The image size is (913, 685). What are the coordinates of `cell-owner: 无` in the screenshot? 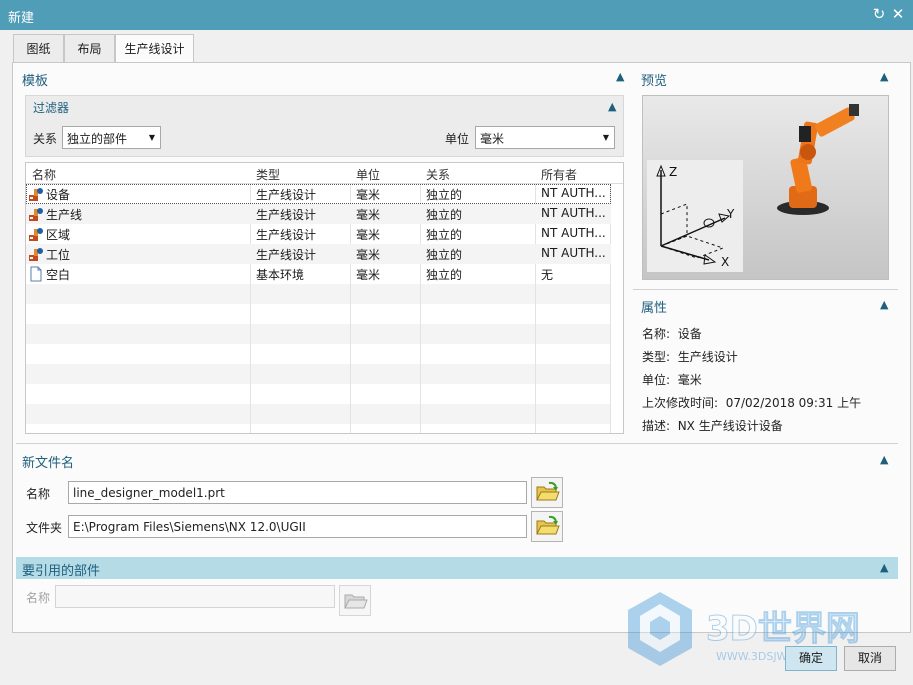 It's located at (547, 275).